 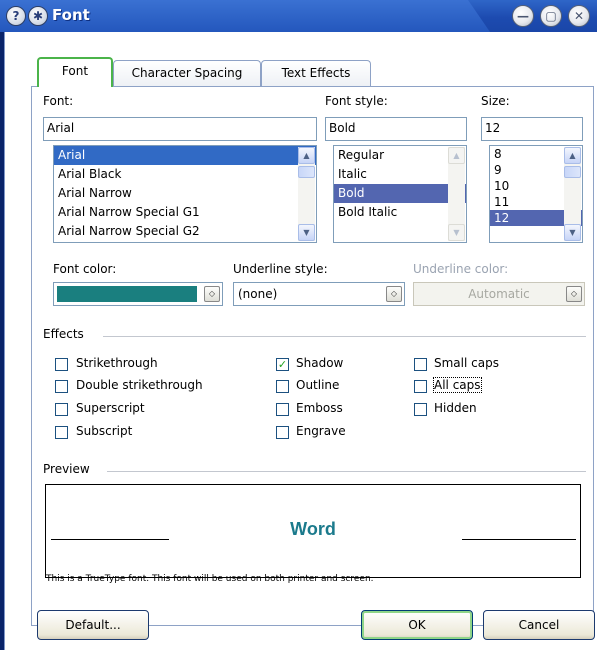 I want to click on underline-color-select: Automatic ◇, so click(x=499, y=294).